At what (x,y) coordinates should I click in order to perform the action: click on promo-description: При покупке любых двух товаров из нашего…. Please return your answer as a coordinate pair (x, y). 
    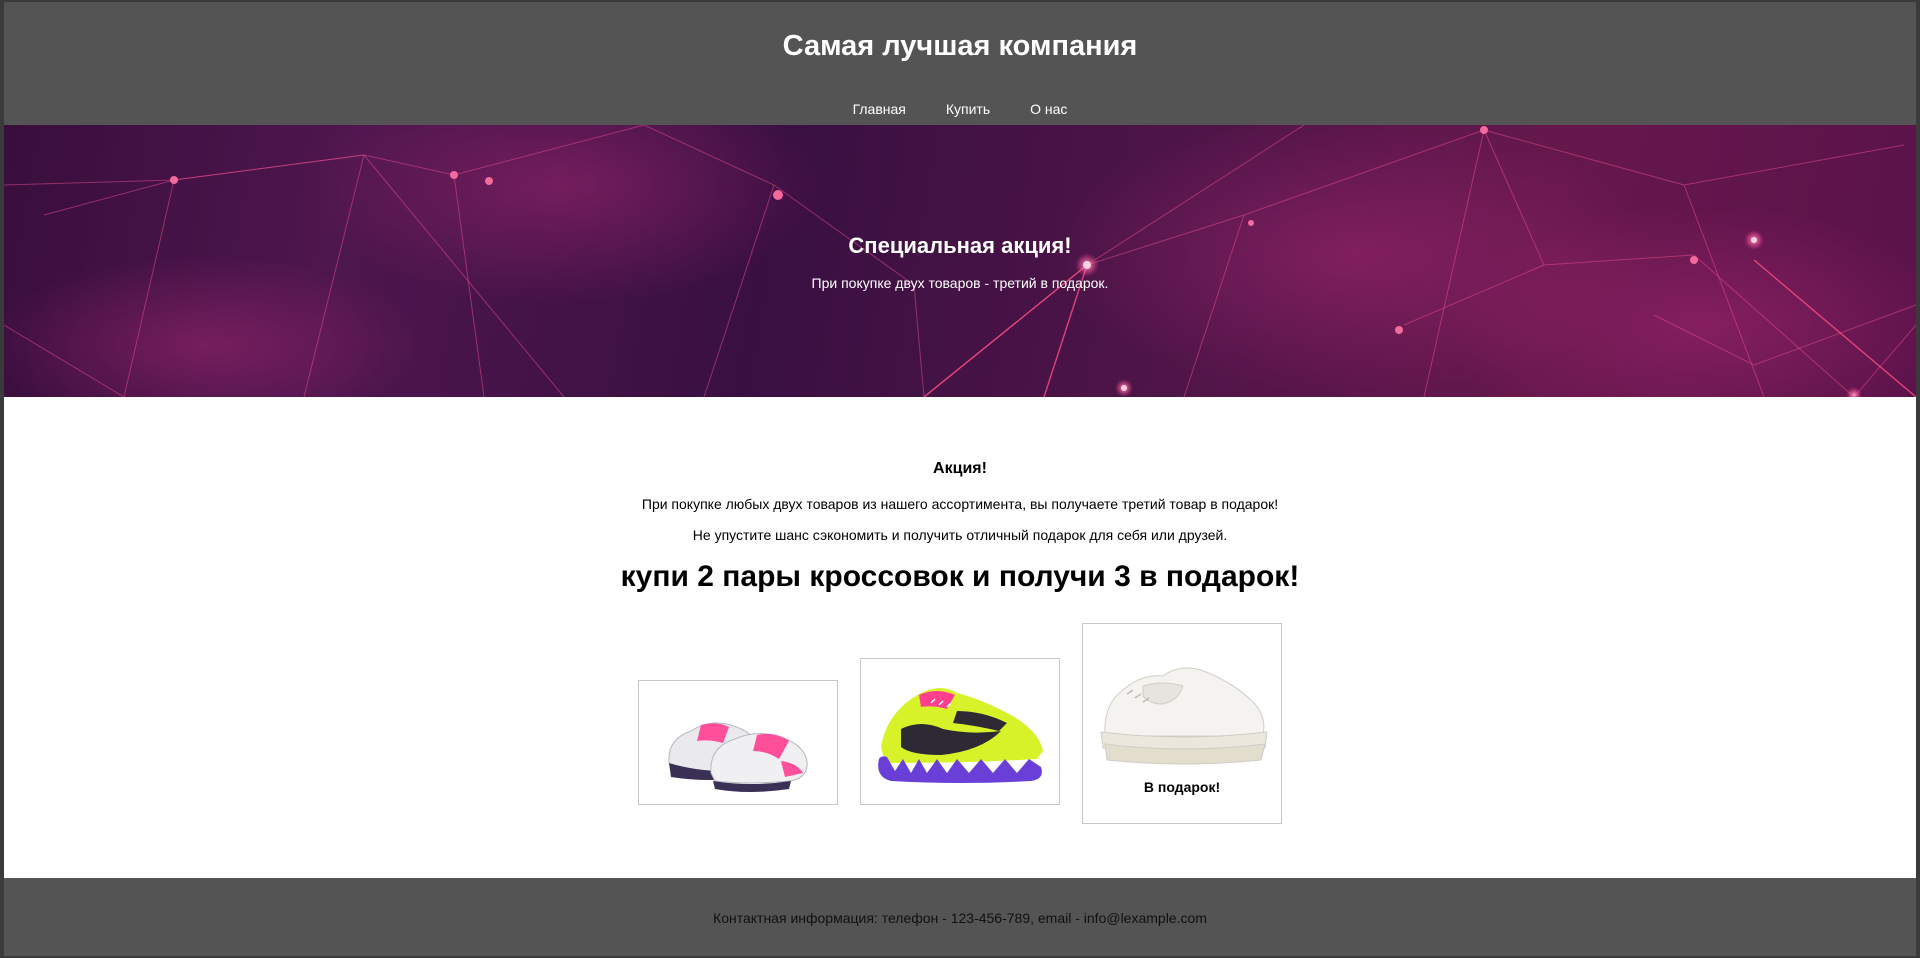
    Looking at the image, I should click on (960, 504).